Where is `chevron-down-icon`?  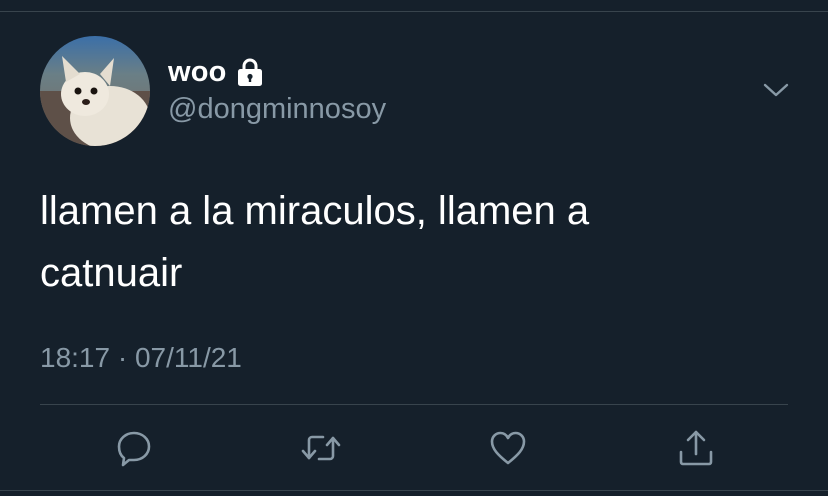
chevron-down-icon is located at coordinates (776, 90).